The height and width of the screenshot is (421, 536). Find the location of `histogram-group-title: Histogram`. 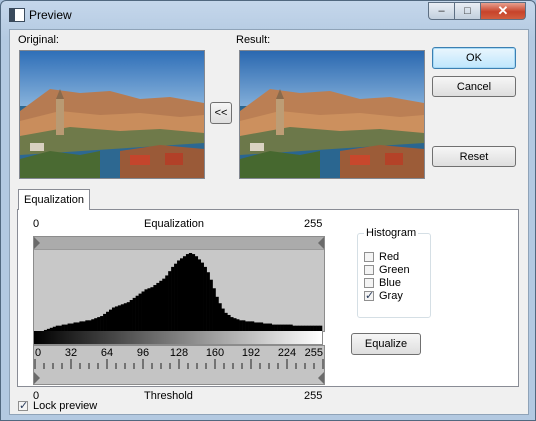

histogram-group-title: Histogram is located at coordinates (391, 233).